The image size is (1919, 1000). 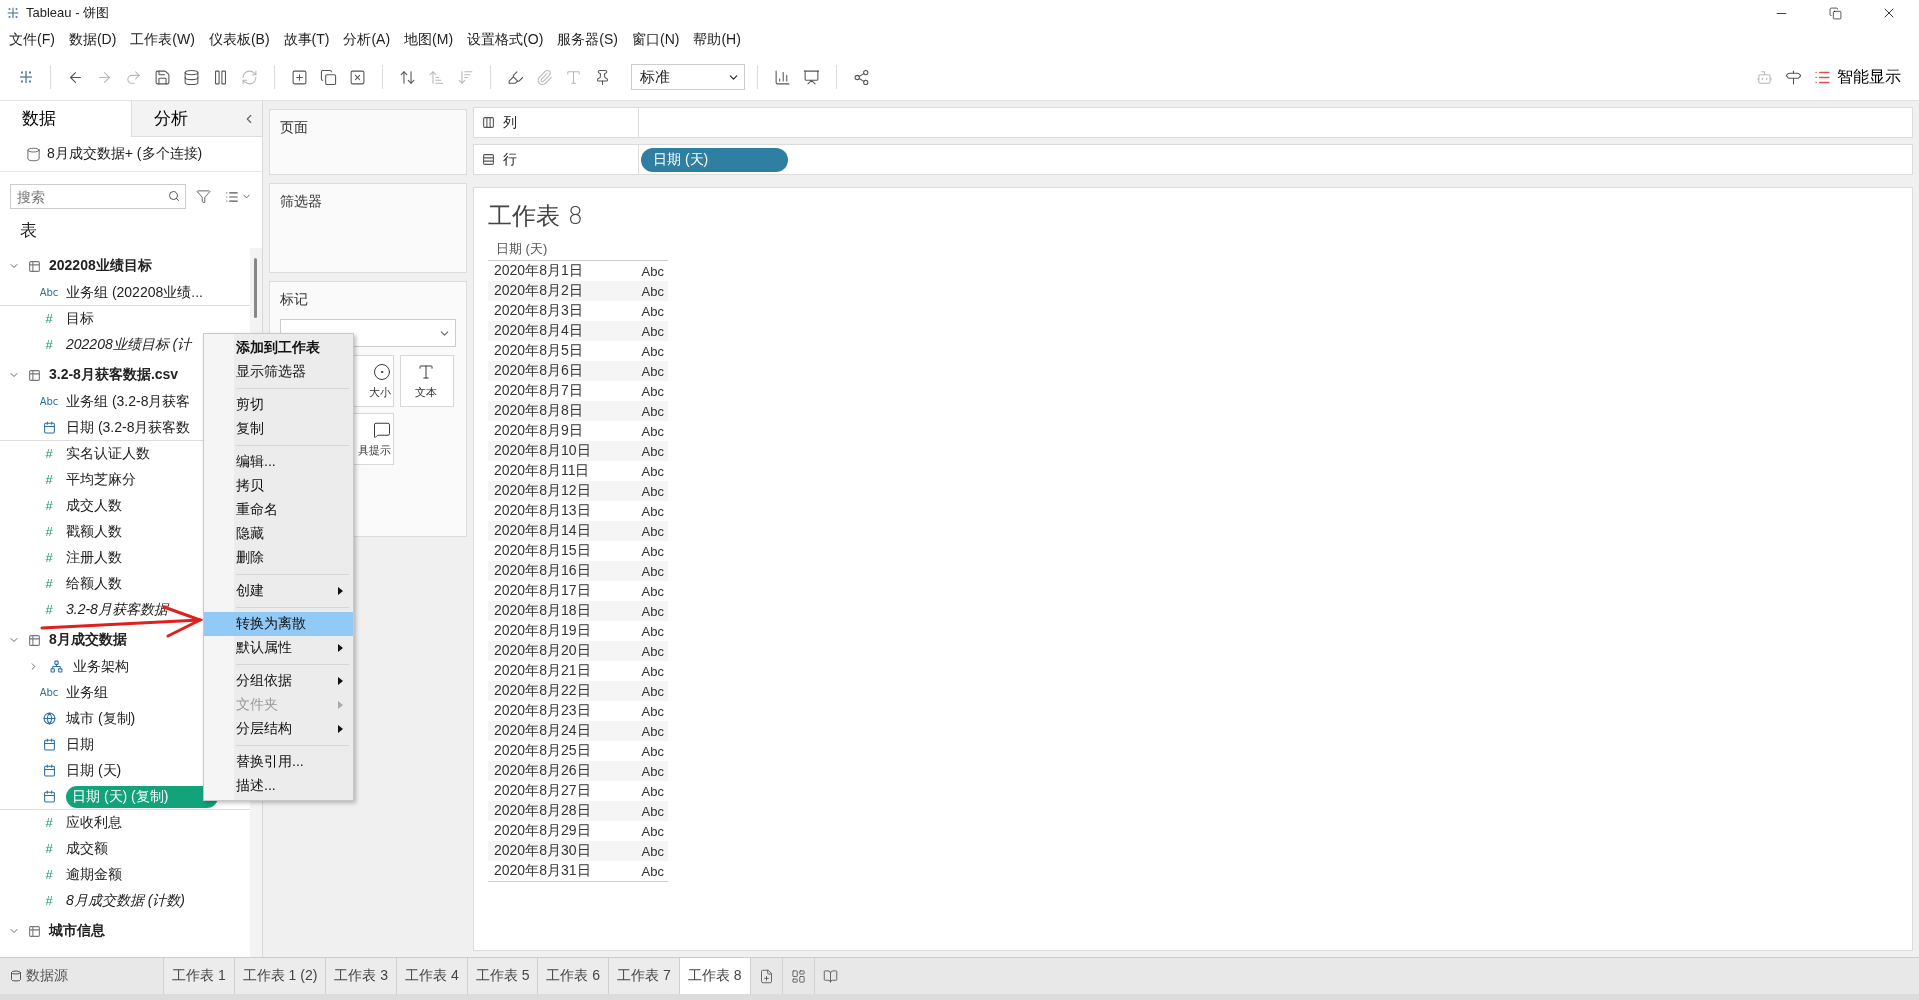 I want to click on signpost-icon, so click(x=1793, y=77).